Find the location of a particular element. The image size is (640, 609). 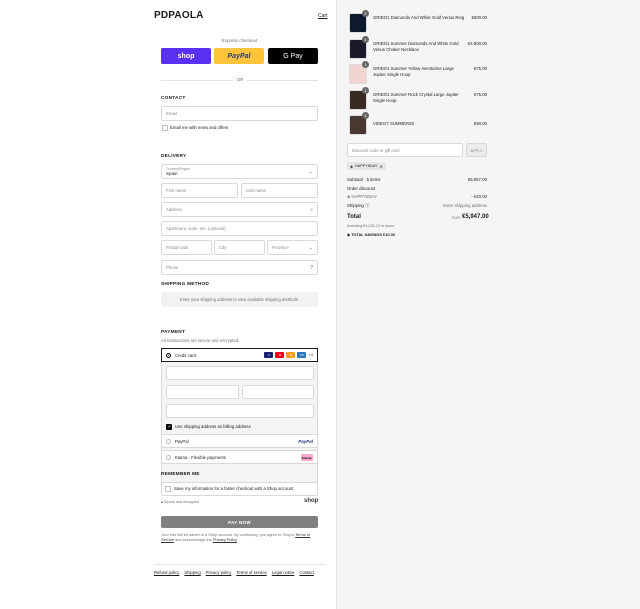

discount-tag-label: HAPPY8DAY is located at coordinates (366, 166).